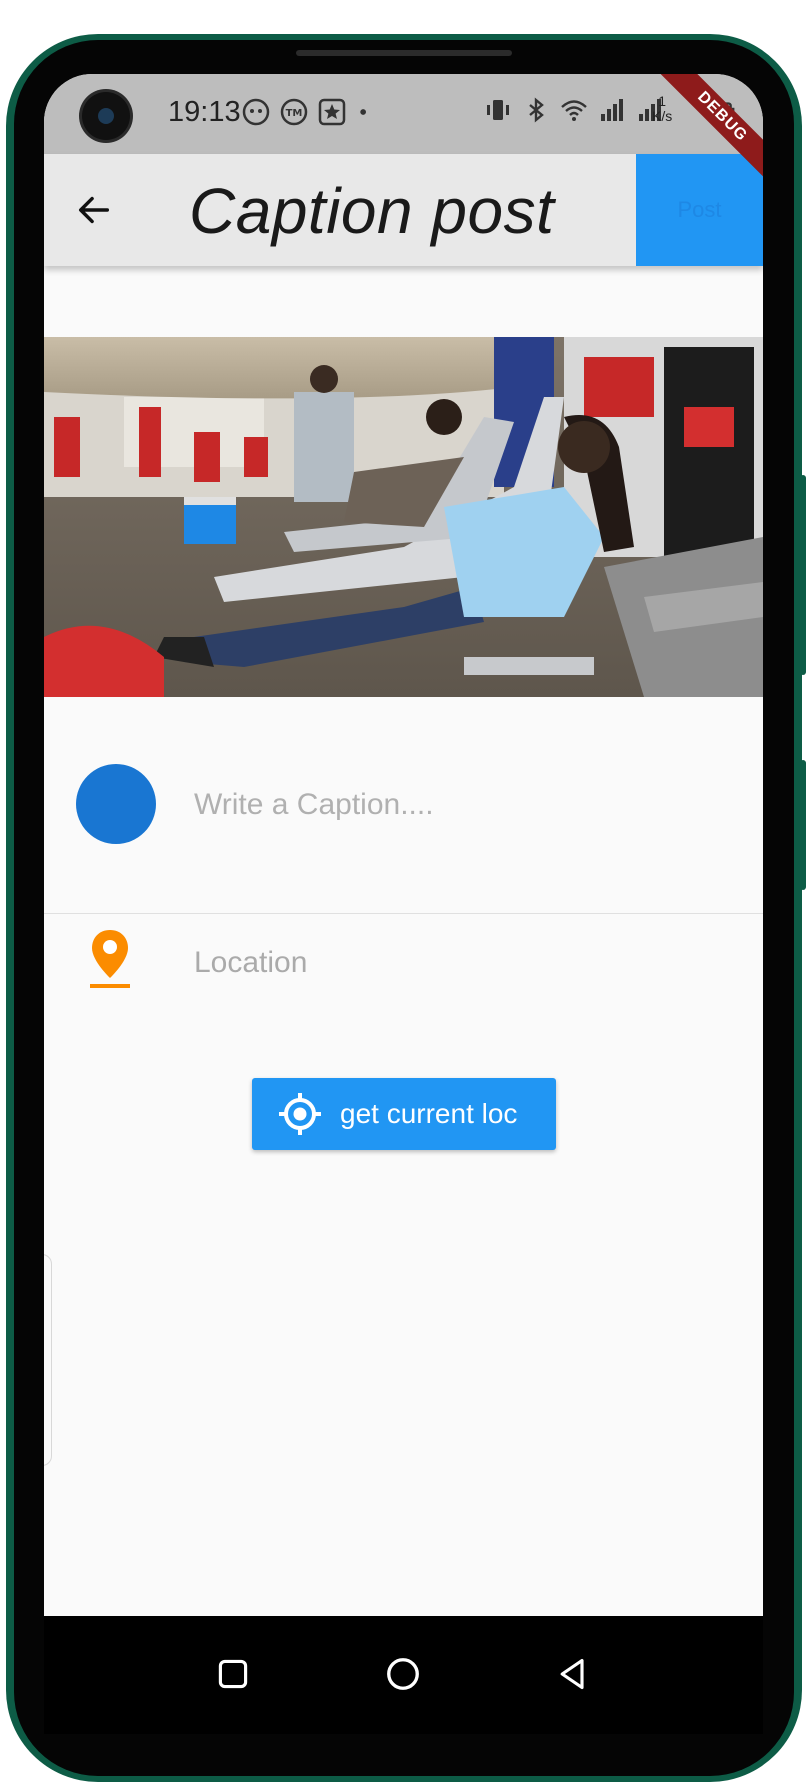 This screenshot has width=808, height=1786. What do you see at coordinates (464, 805) in the screenshot?
I see `caption-input` at bounding box center [464, 805].